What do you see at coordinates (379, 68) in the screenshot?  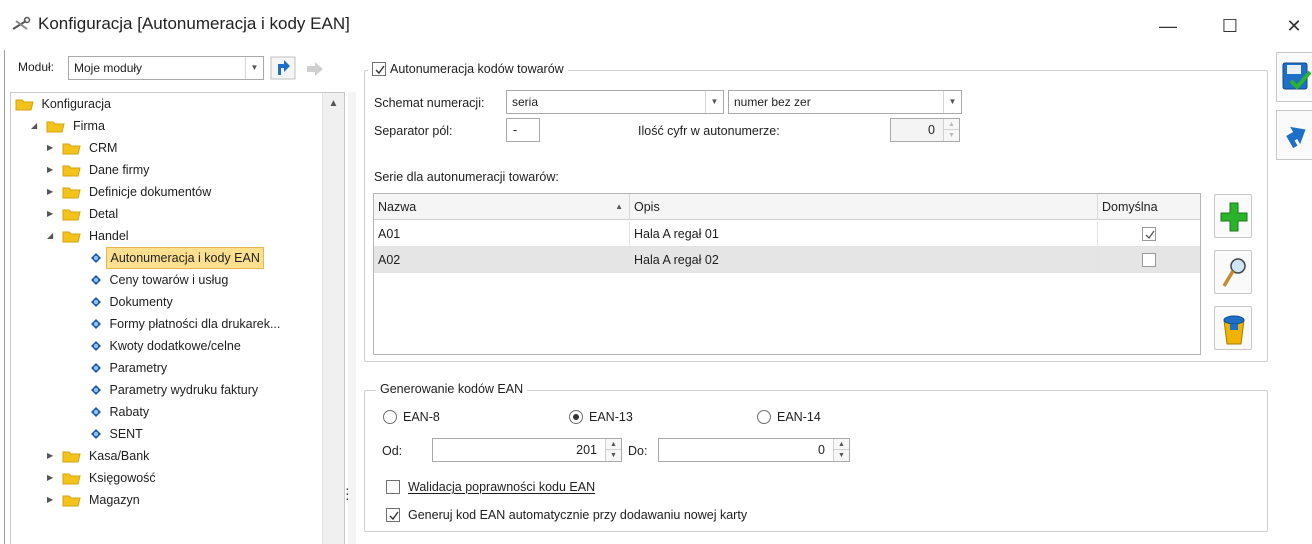 I see `autonum-checkbox` at bounding box center [379, 68].